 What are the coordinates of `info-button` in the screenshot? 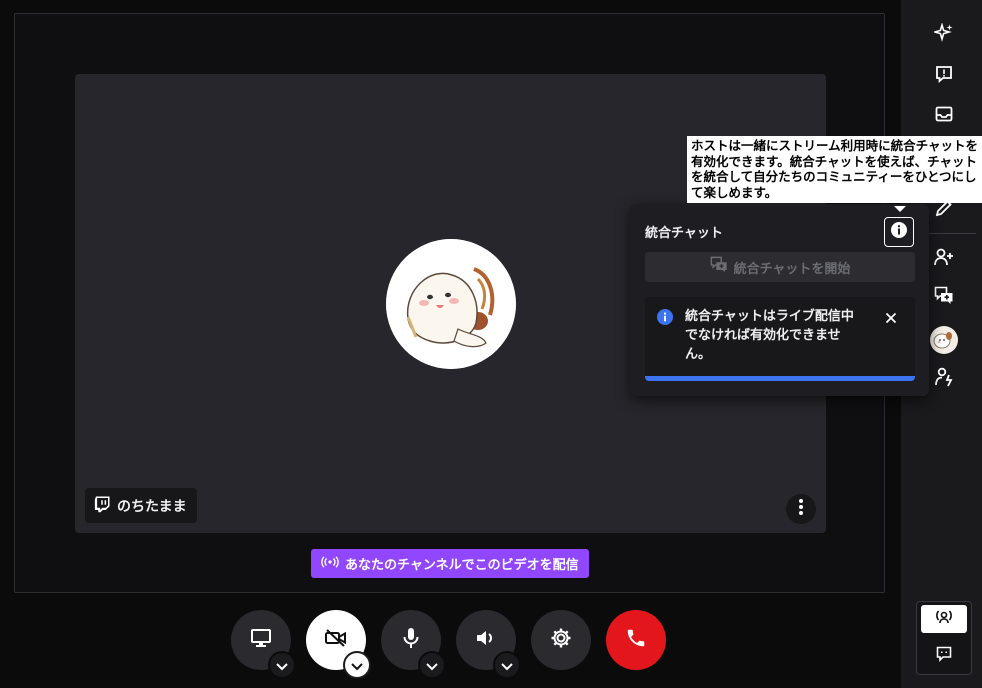 It's located at (899, 232).